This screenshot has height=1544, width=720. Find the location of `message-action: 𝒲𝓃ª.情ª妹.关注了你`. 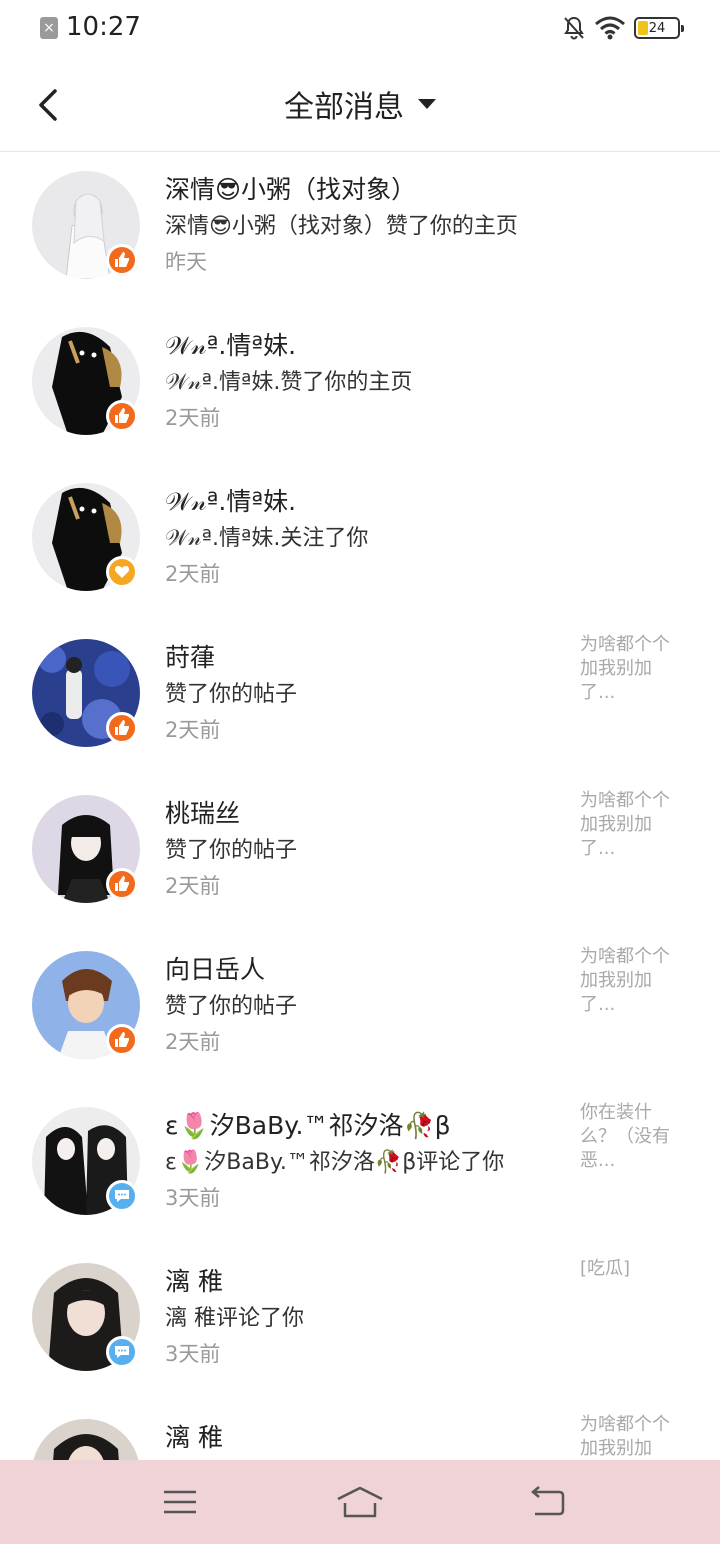

message-action: 𝒲𝓃ª.情ª妹.关注了你 is located at coordinates (267, 538).